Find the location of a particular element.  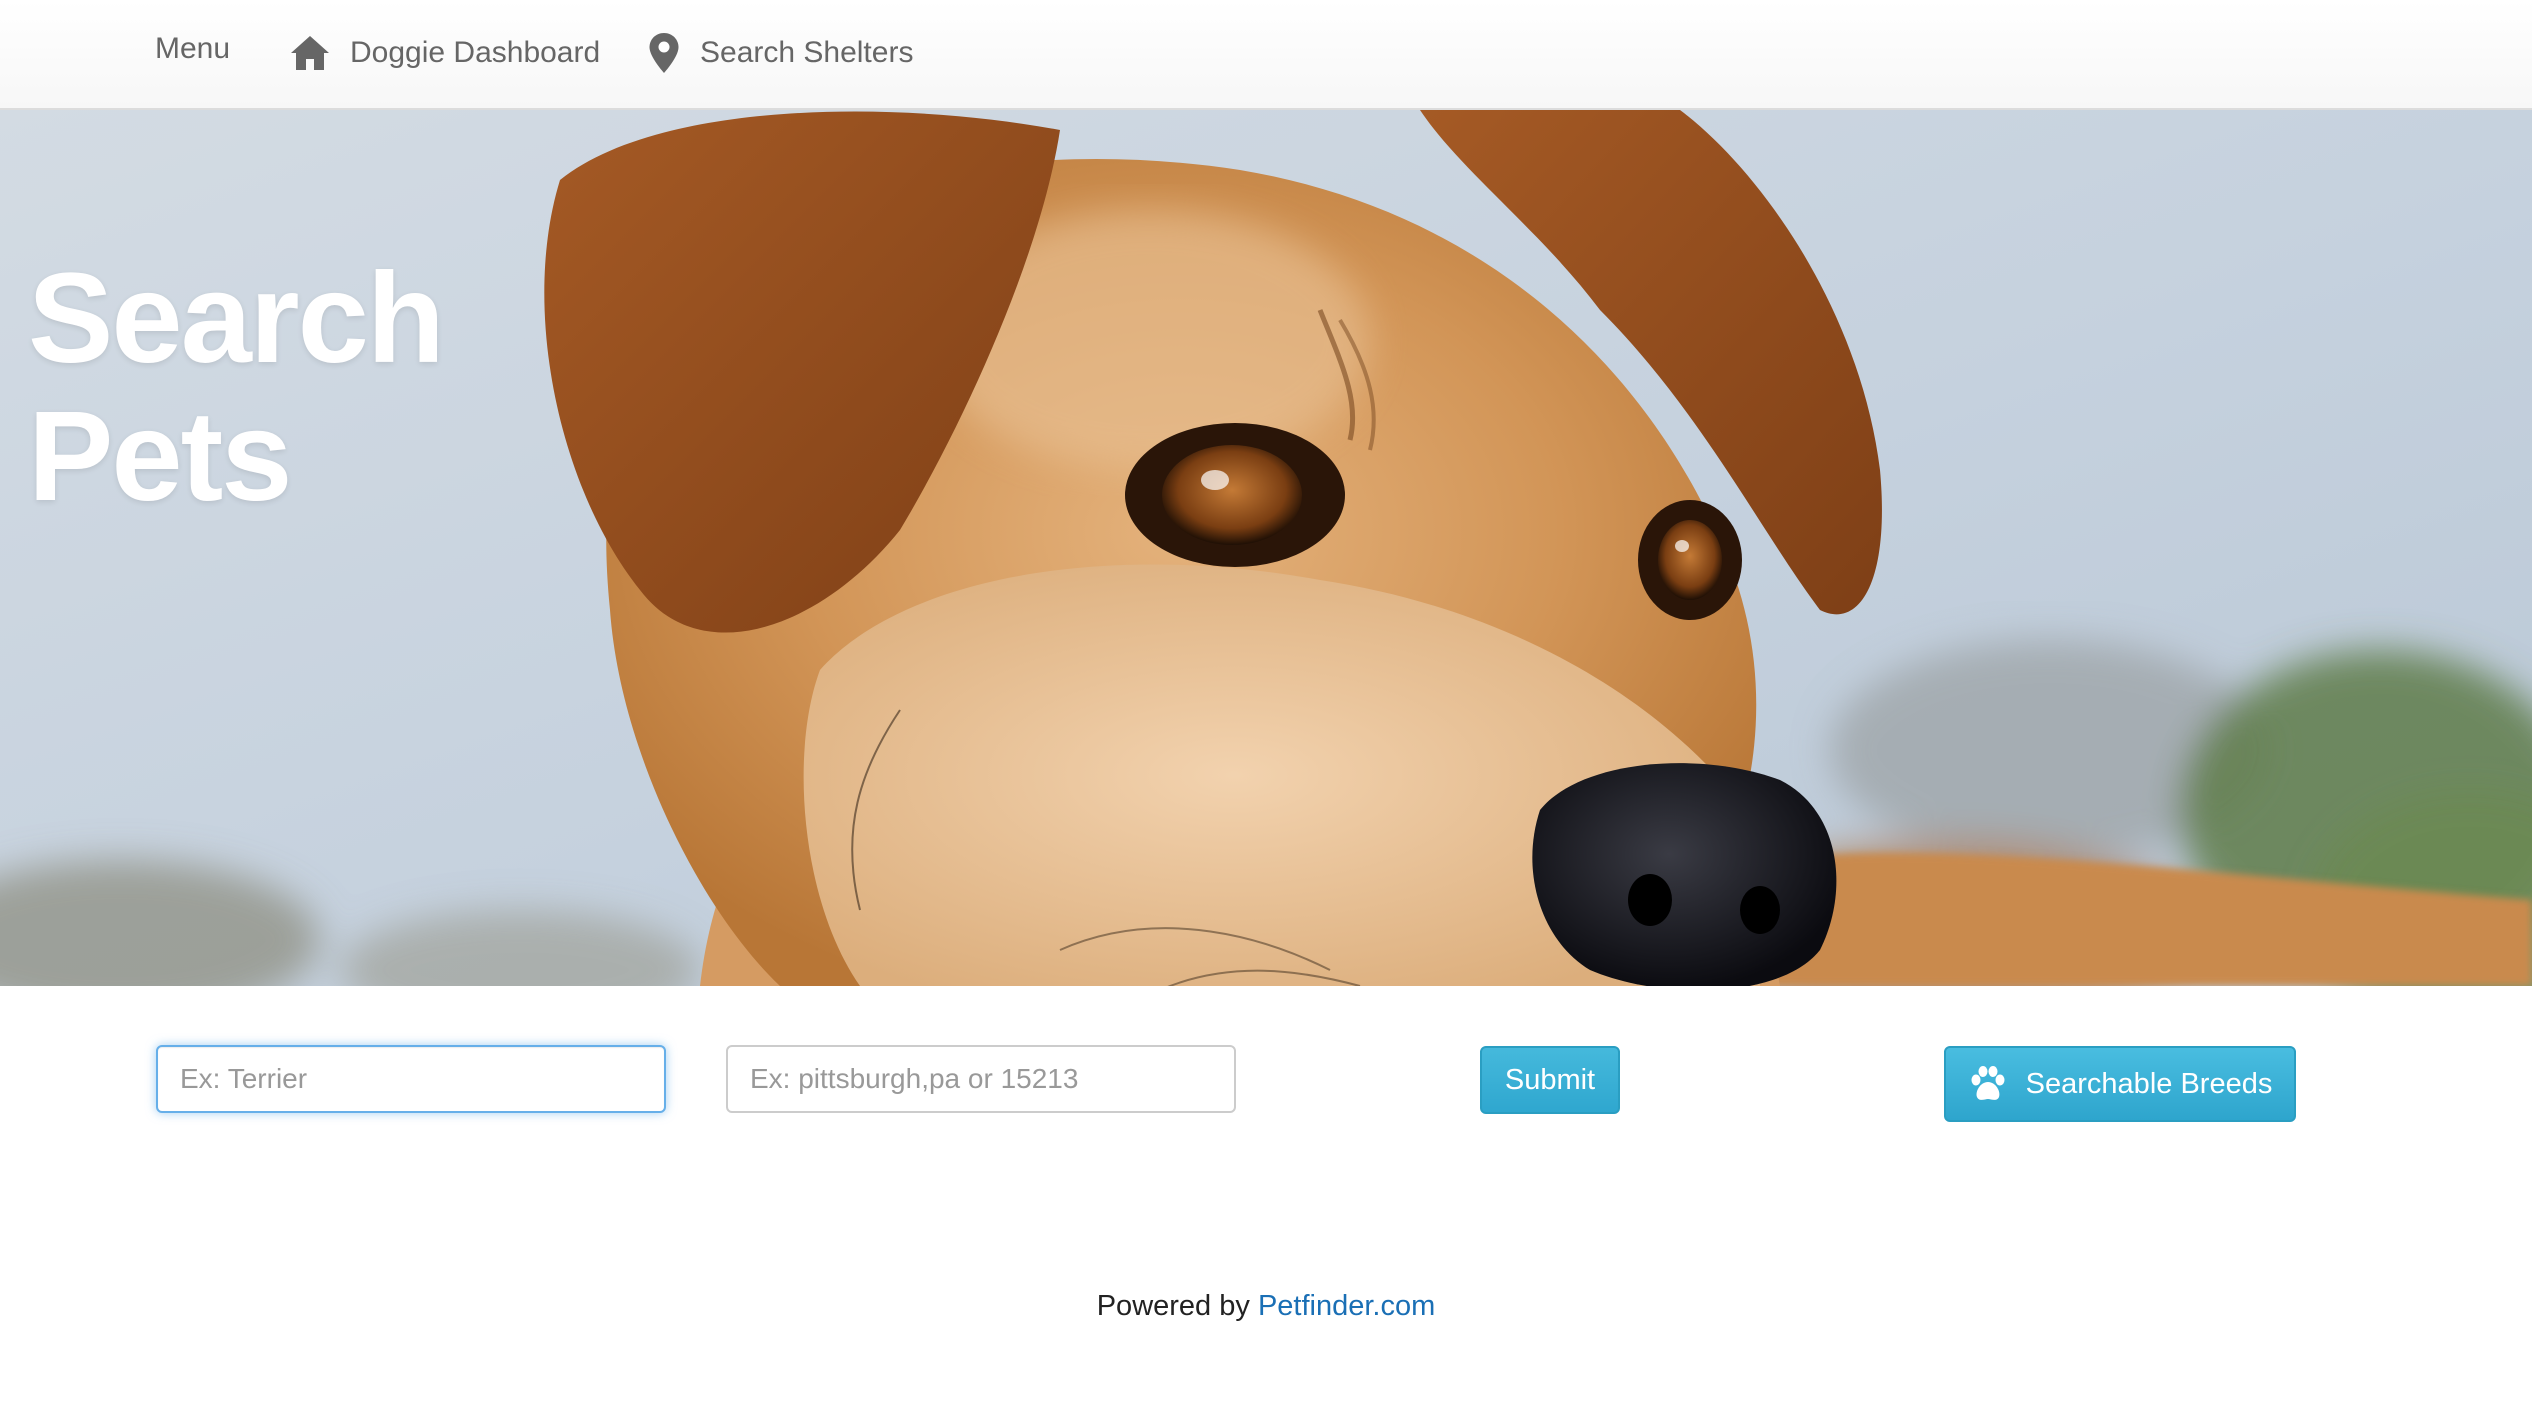

map-pin-icon is located at coordinates (664, 53).